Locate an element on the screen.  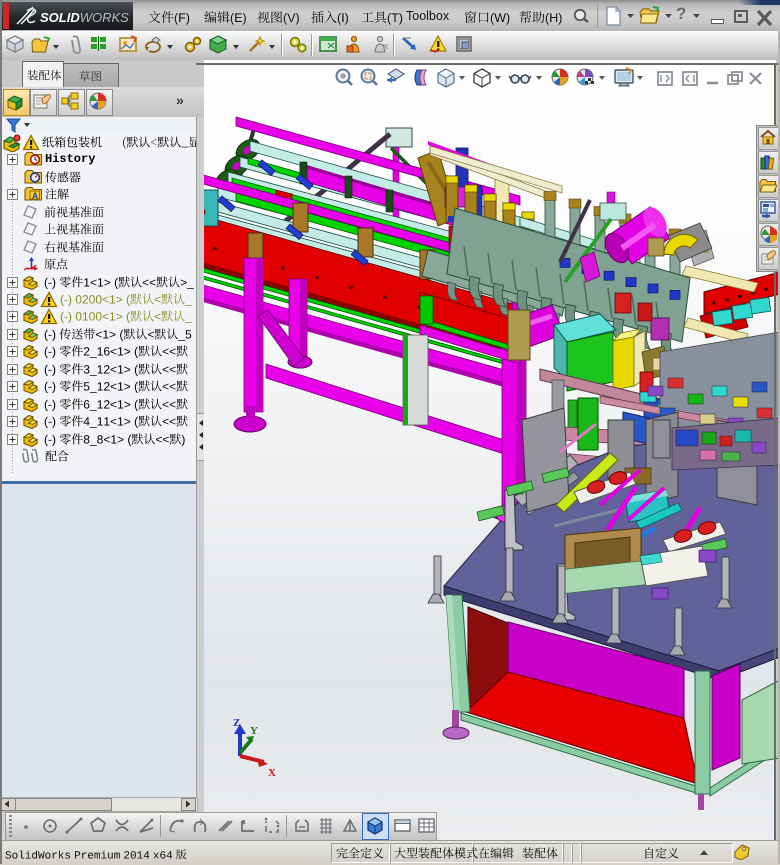
svg-text: X is located at coordinates (272, 773).